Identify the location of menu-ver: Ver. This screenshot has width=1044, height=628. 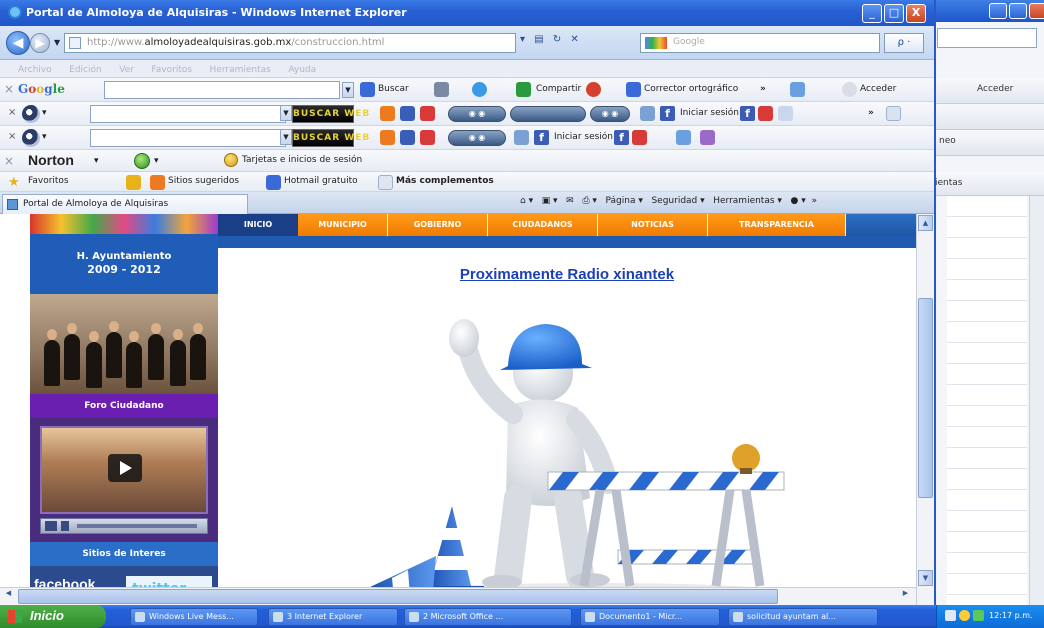
(126, 70).